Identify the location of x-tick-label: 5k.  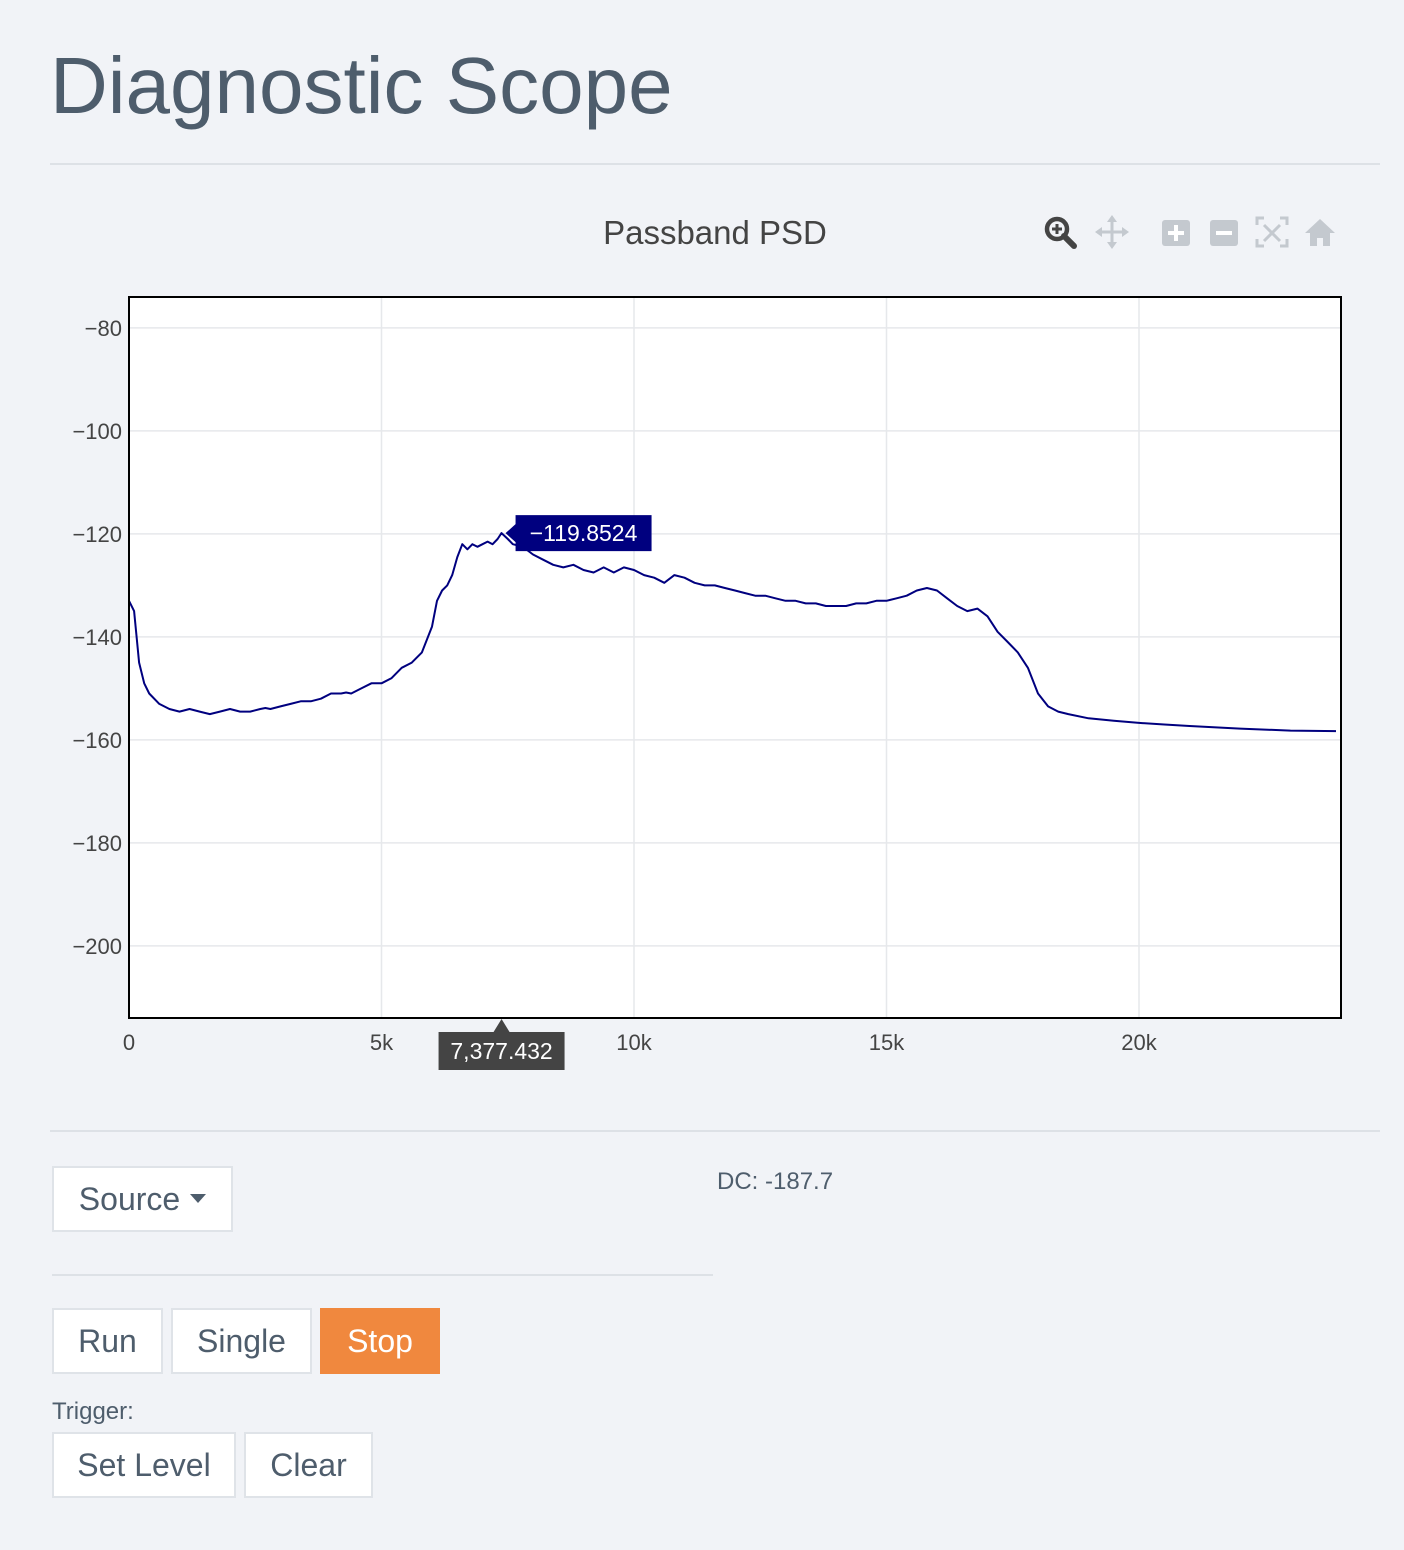
(382, 1042).